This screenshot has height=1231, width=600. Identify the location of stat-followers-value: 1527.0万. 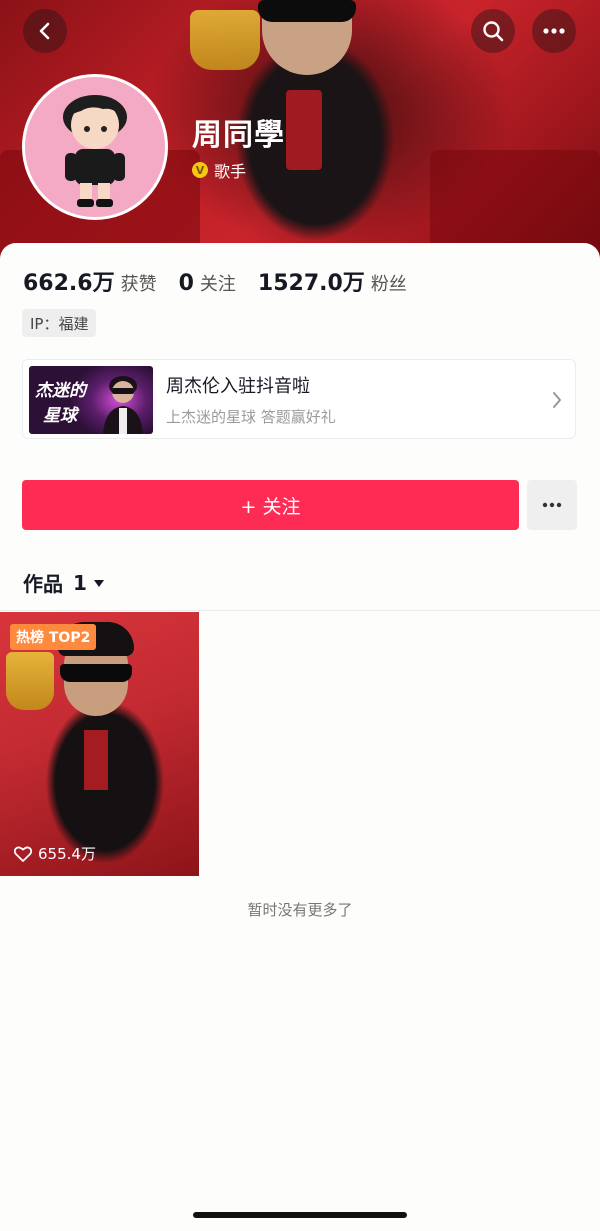
(311, 281).